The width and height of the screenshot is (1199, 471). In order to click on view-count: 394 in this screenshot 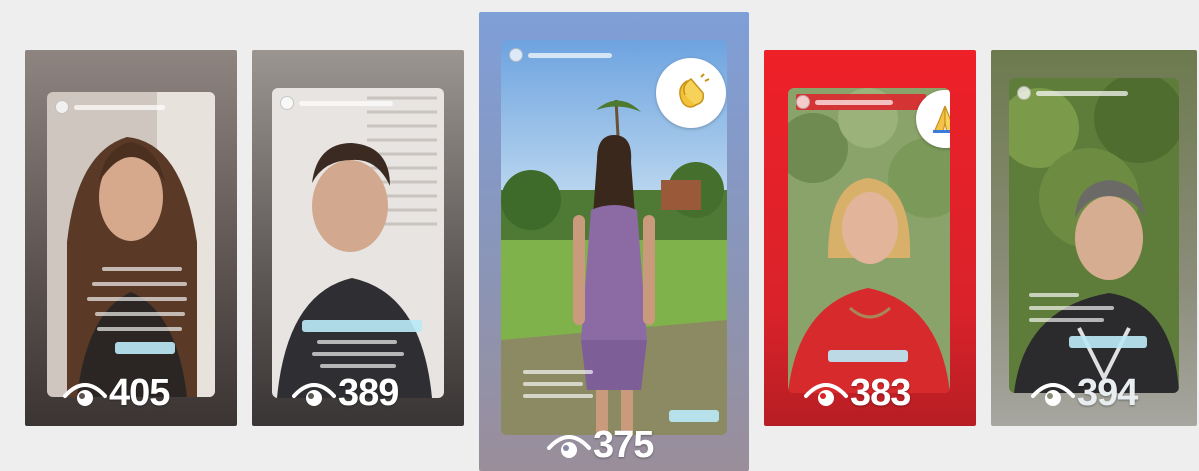, I will do `click(1084, 393)`.